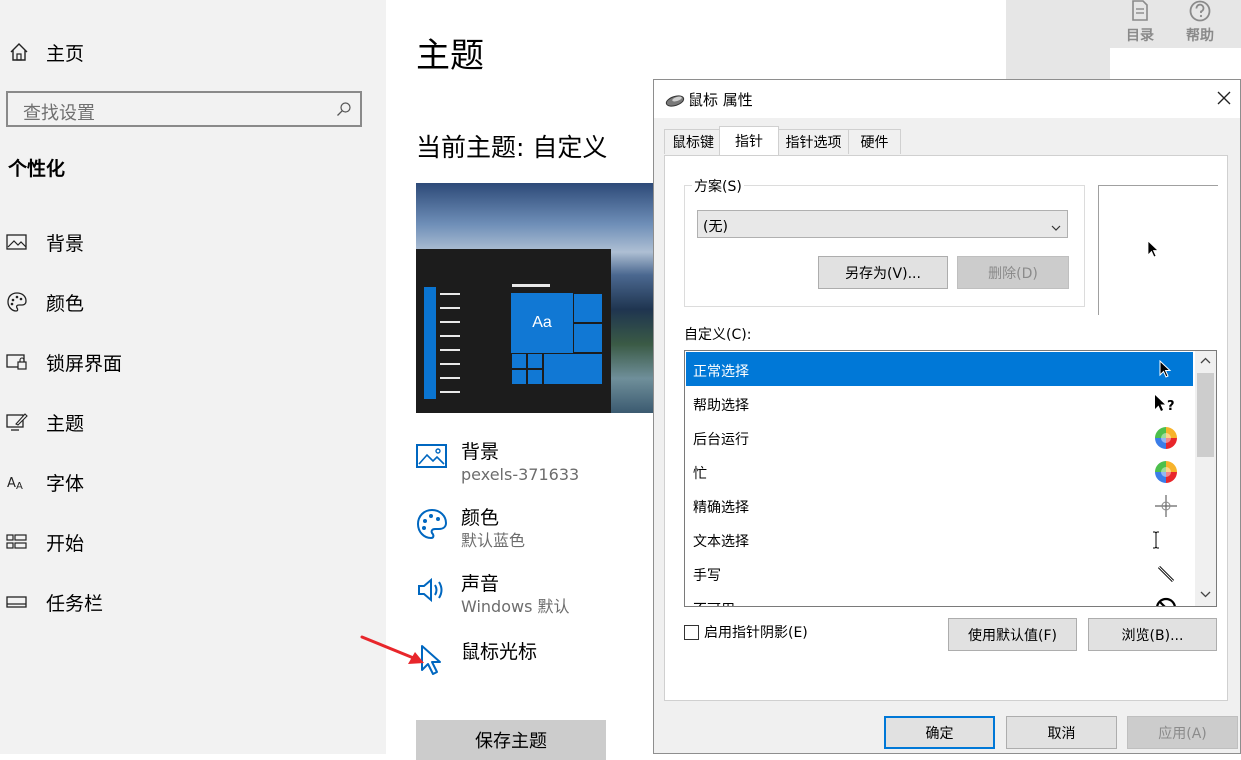 The width and height of the screenshot is (1241, 760). I want to click on theme-row-color: 颜色 默认蓝色, so click(470, 529).